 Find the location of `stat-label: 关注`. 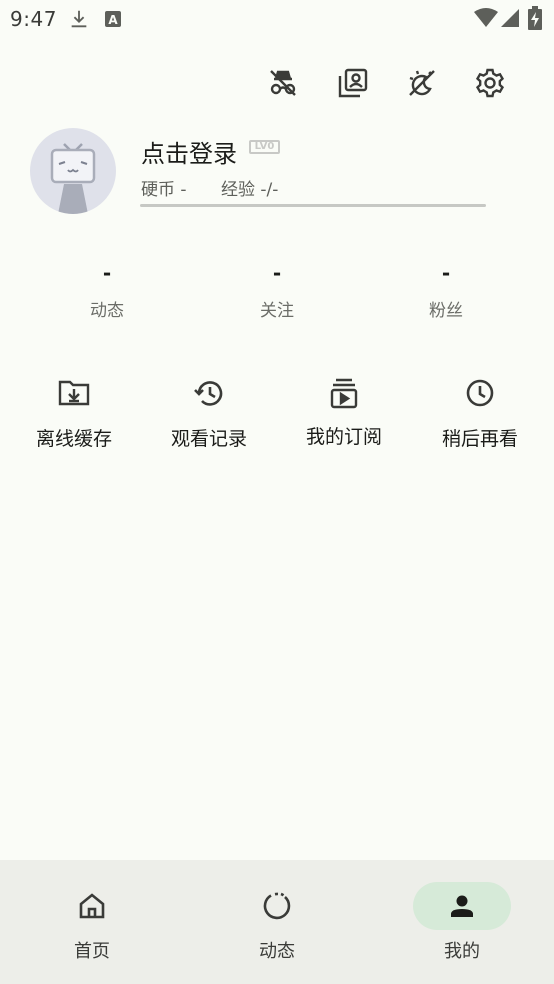

stat-label: 关注 is located at coordinates (277, 311).